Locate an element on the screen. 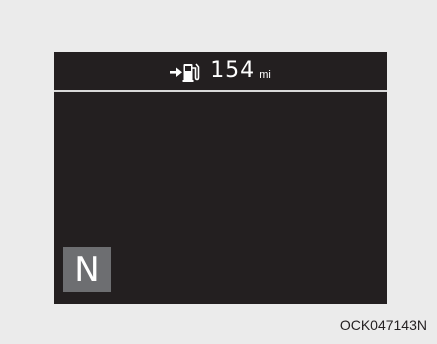 This screenshot has height=344, width=437. figure-code: OCK047143N is located at coordinates (383, 325).